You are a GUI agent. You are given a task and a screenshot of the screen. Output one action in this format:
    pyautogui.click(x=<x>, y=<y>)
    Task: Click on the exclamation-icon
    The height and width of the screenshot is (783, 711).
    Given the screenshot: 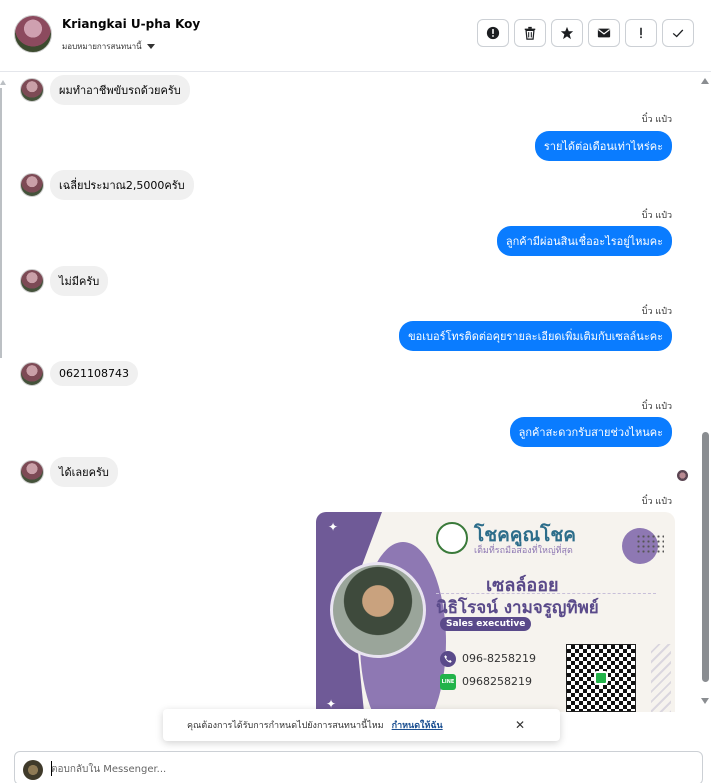 What is the action you would take?
    pyautogui.click(x=641, y=33)
    